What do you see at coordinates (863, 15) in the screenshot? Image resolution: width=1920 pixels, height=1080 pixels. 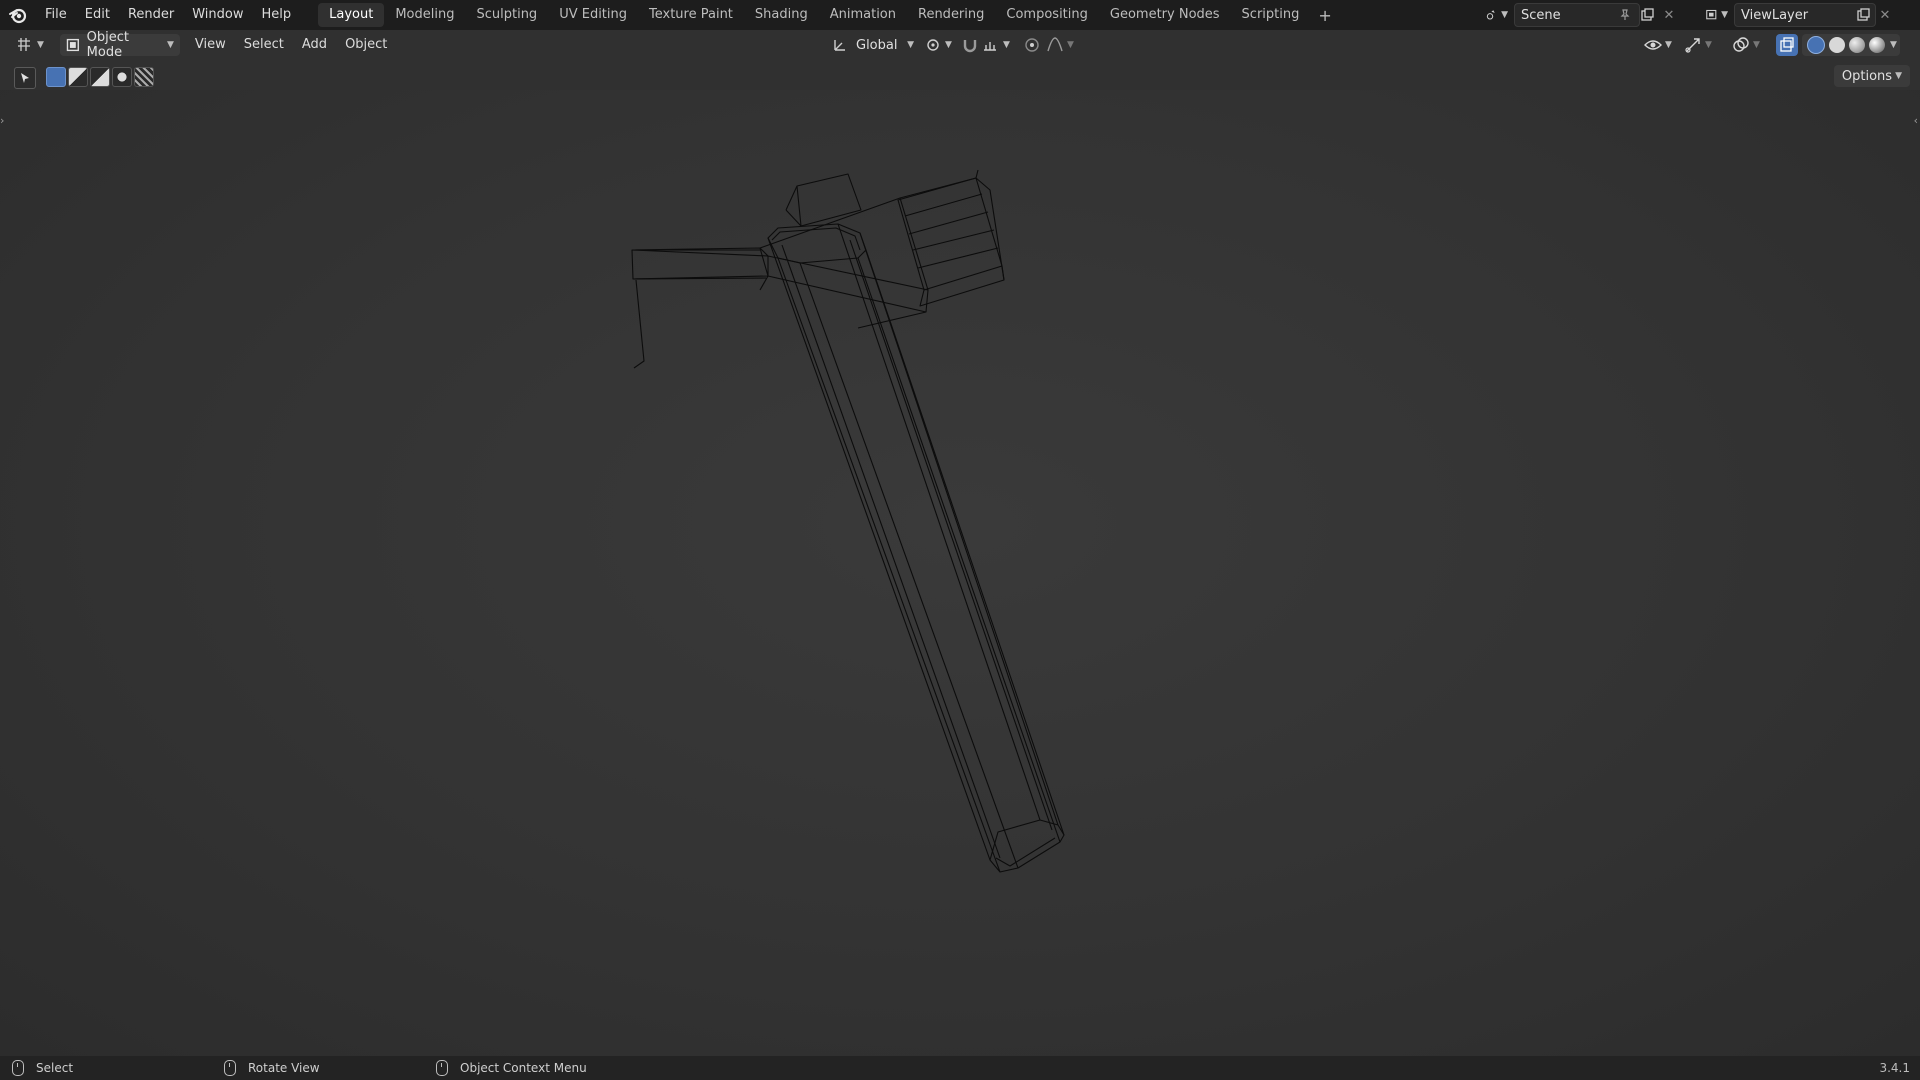 I see `tab-animation: Animation` at bounding box center [863, 15].